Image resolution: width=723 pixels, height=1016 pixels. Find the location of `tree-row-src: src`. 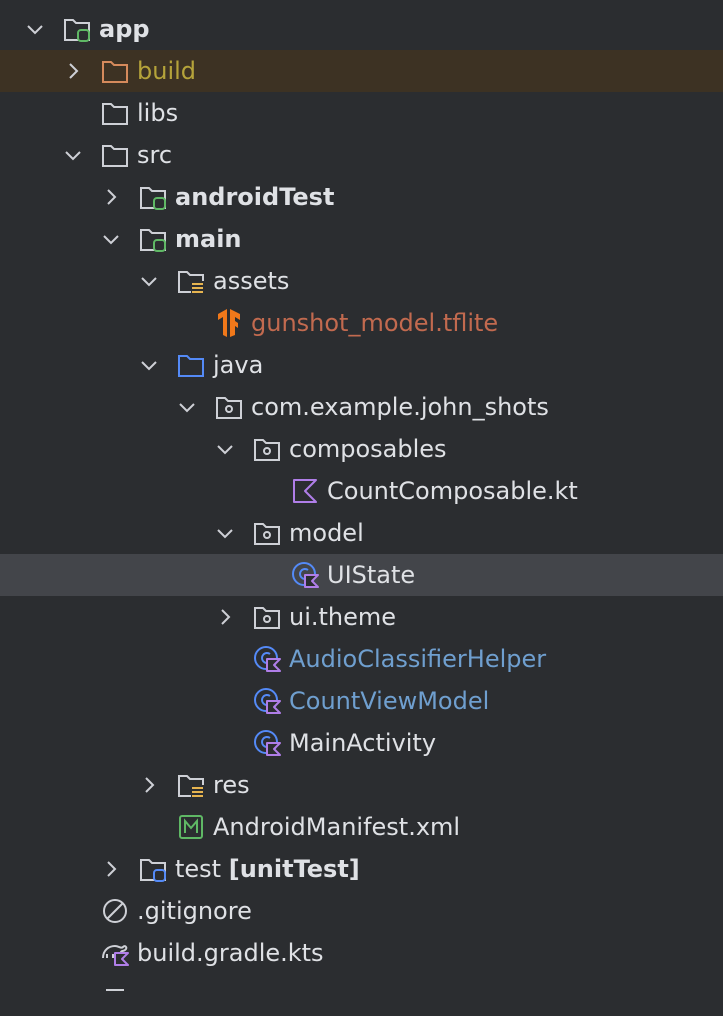

tree-row-src: src is located at coordinates (361, 155).